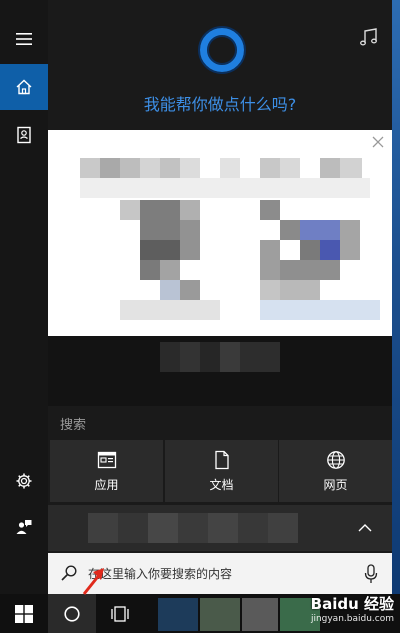  What do you see at coordinates (352, 604) in the screenshot?
I see `watermark-main: Baidu 经验` at bounding box center [352, 604].